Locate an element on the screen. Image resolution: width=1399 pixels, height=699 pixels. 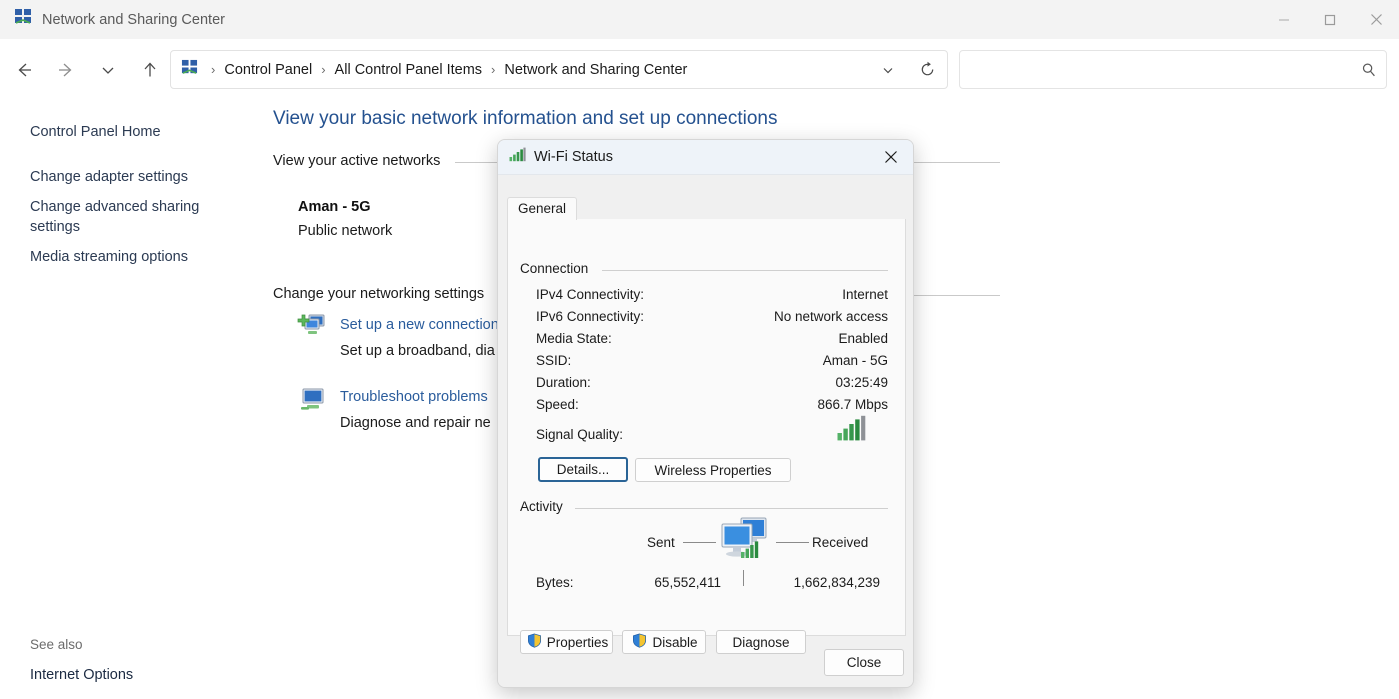
maximize-button is located at coordinates (1330, 19).